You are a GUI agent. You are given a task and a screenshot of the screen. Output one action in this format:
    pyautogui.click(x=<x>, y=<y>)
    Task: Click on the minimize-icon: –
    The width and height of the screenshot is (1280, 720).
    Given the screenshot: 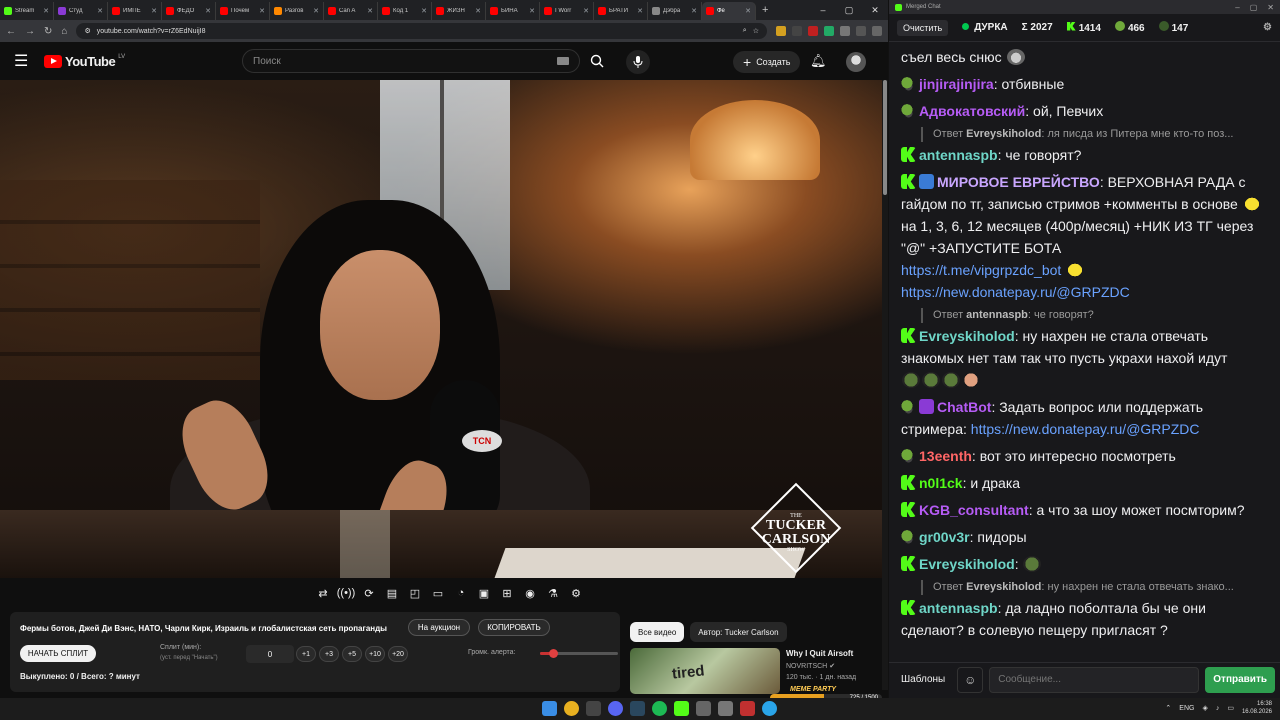 What is the action you would take?
    pyautogui.click(x=1237, y=7)
    